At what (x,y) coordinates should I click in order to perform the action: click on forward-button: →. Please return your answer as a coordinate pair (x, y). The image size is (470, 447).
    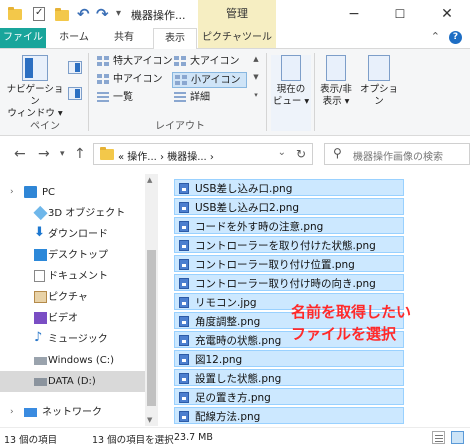
    Looking at the image, I should click on (44, 154).